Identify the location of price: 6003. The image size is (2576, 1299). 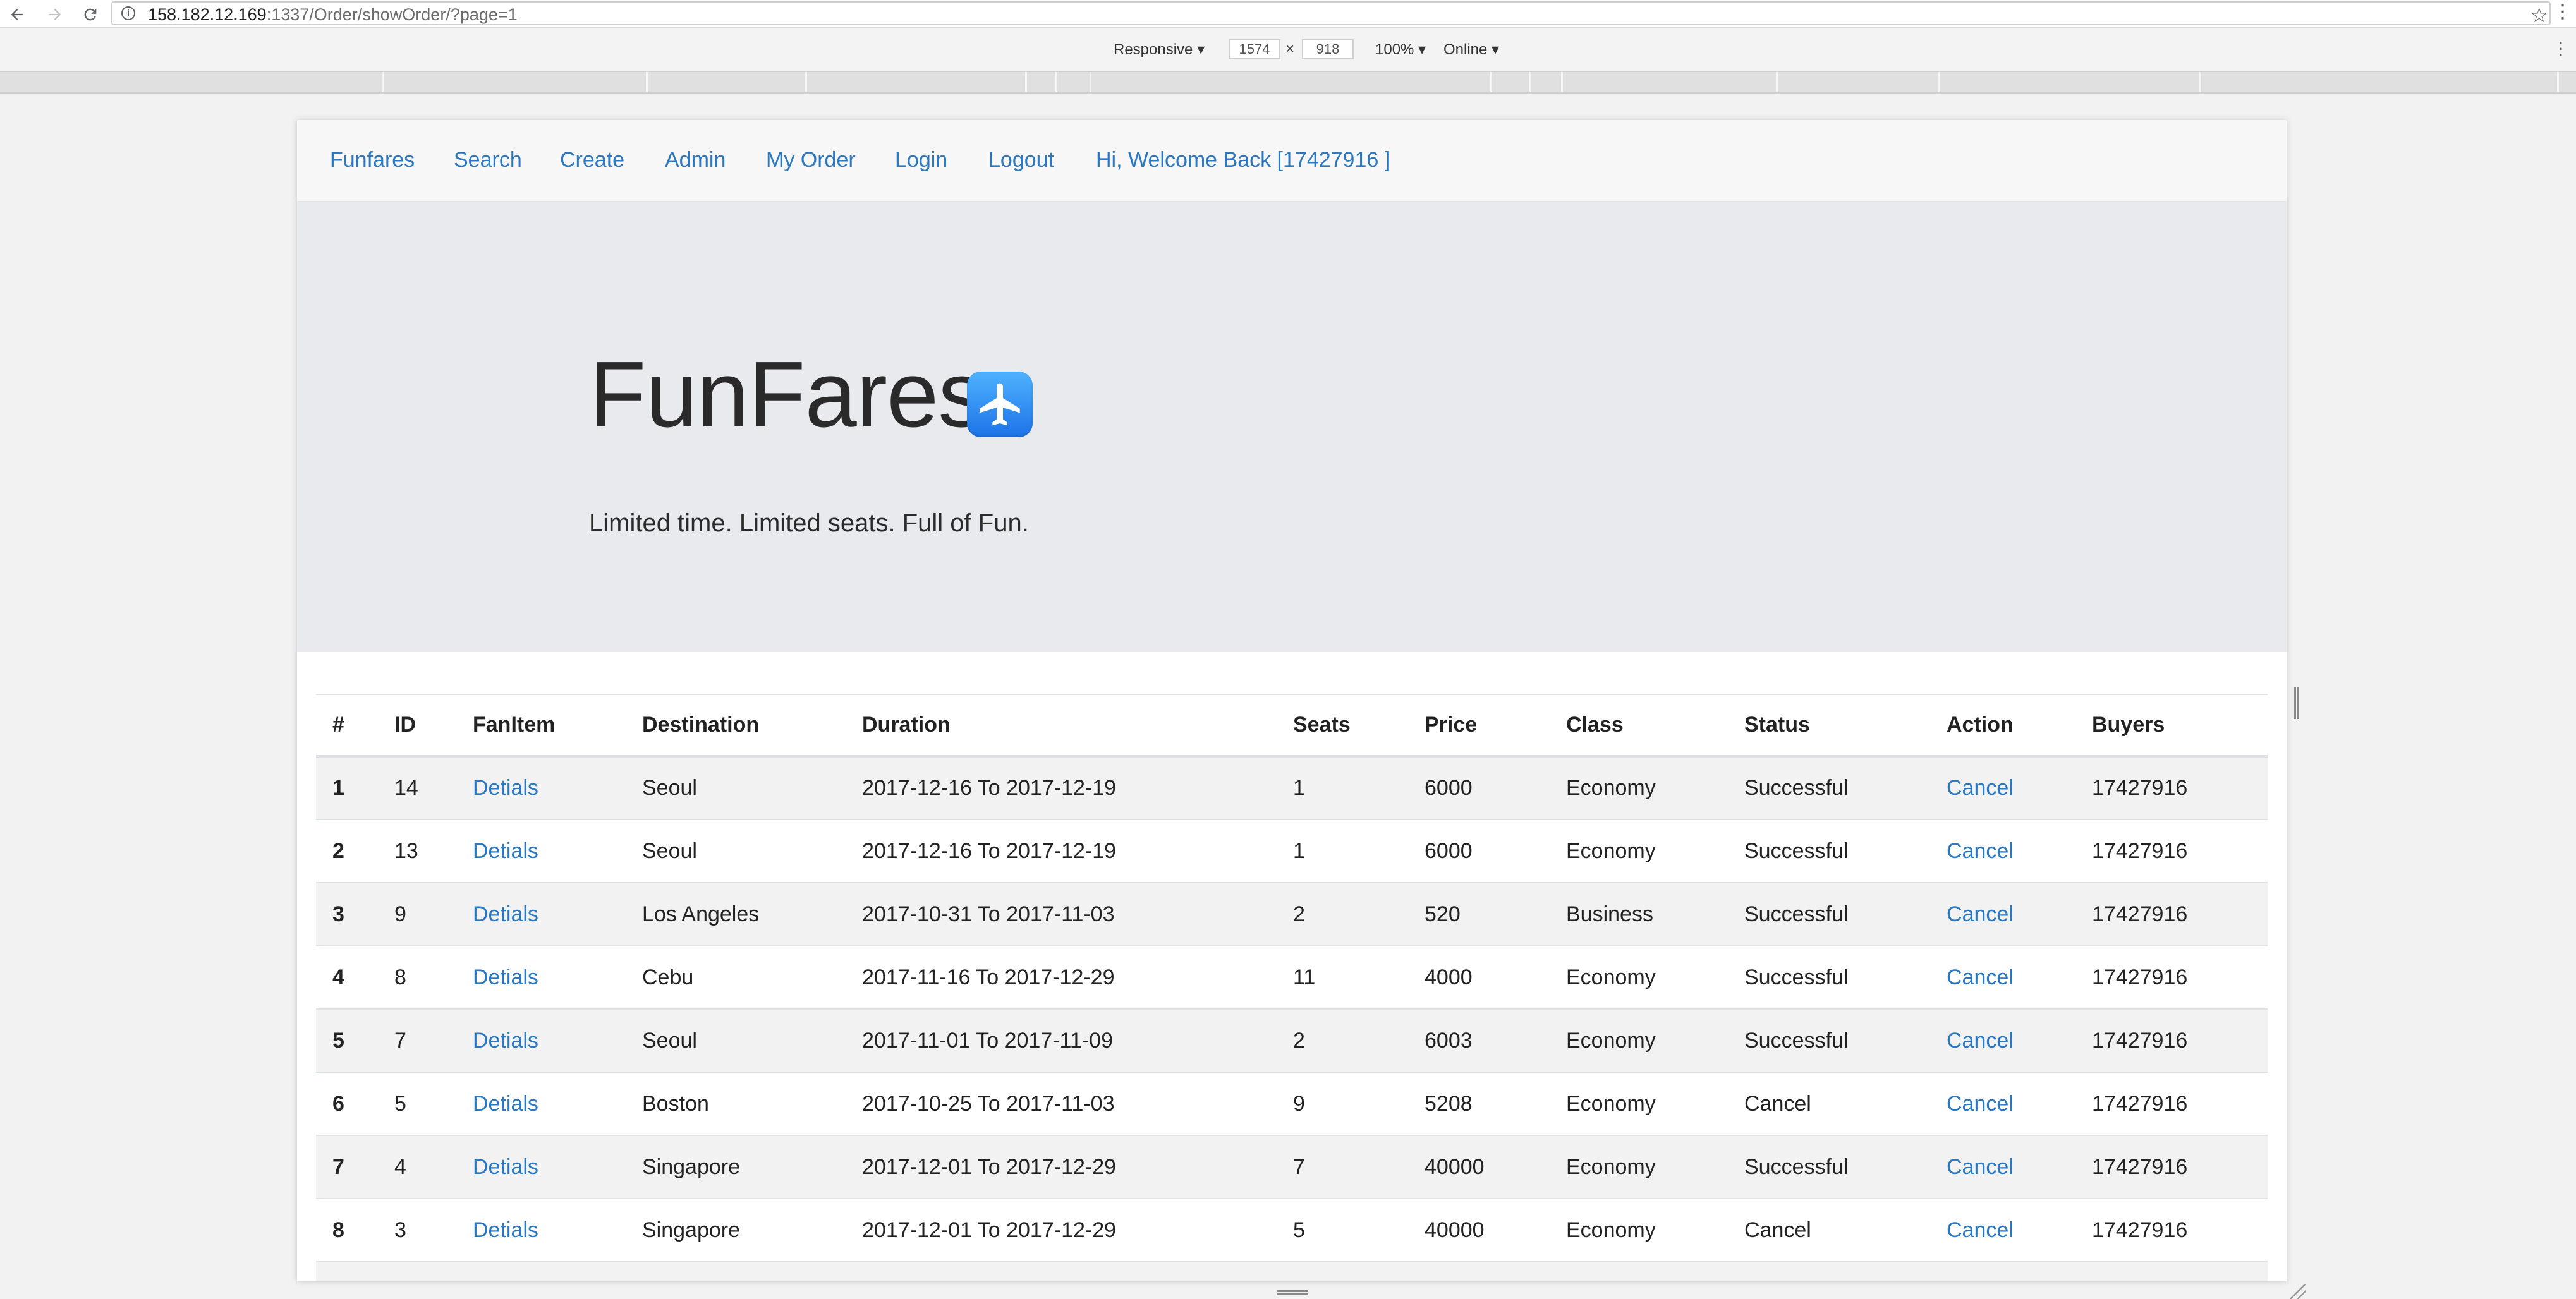
(1479, 1040).